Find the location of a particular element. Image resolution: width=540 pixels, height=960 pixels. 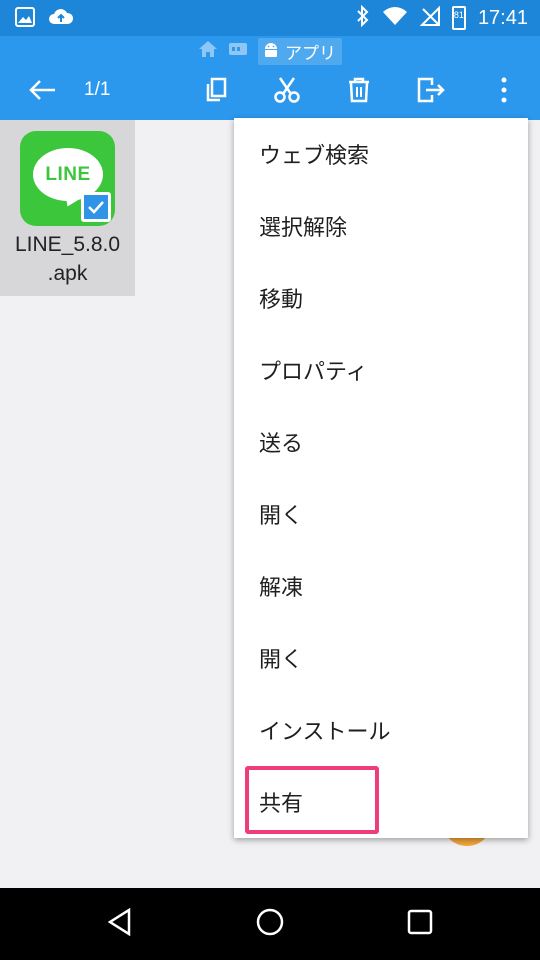

android-icon is located at coordinates (271, 51).